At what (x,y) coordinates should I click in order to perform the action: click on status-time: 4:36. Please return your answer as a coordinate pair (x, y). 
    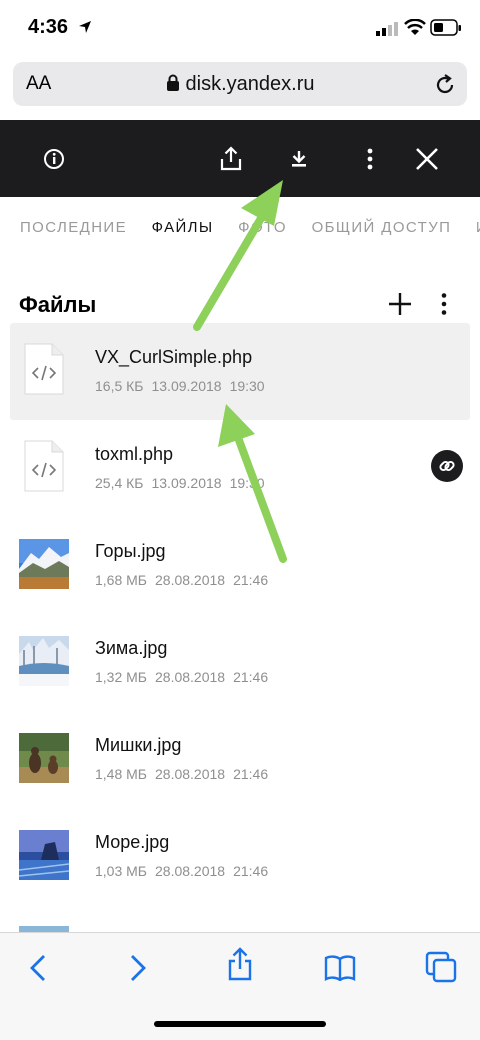
    Looking at the image, I should click on (48, 27).